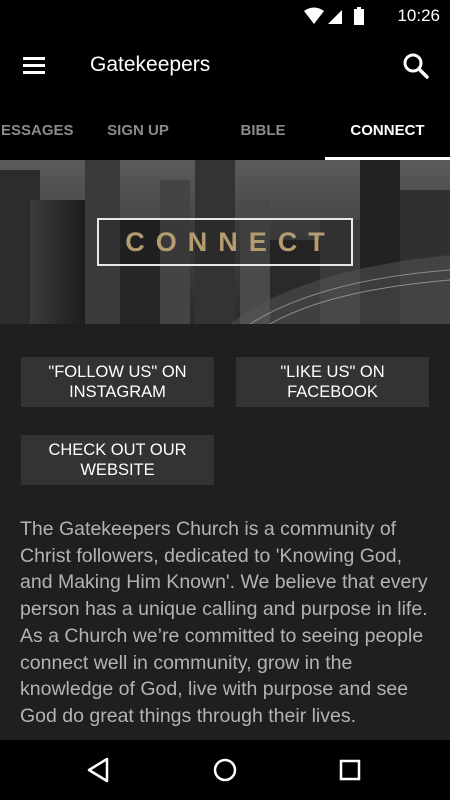  I want to click on search-button, so click(416, 66).